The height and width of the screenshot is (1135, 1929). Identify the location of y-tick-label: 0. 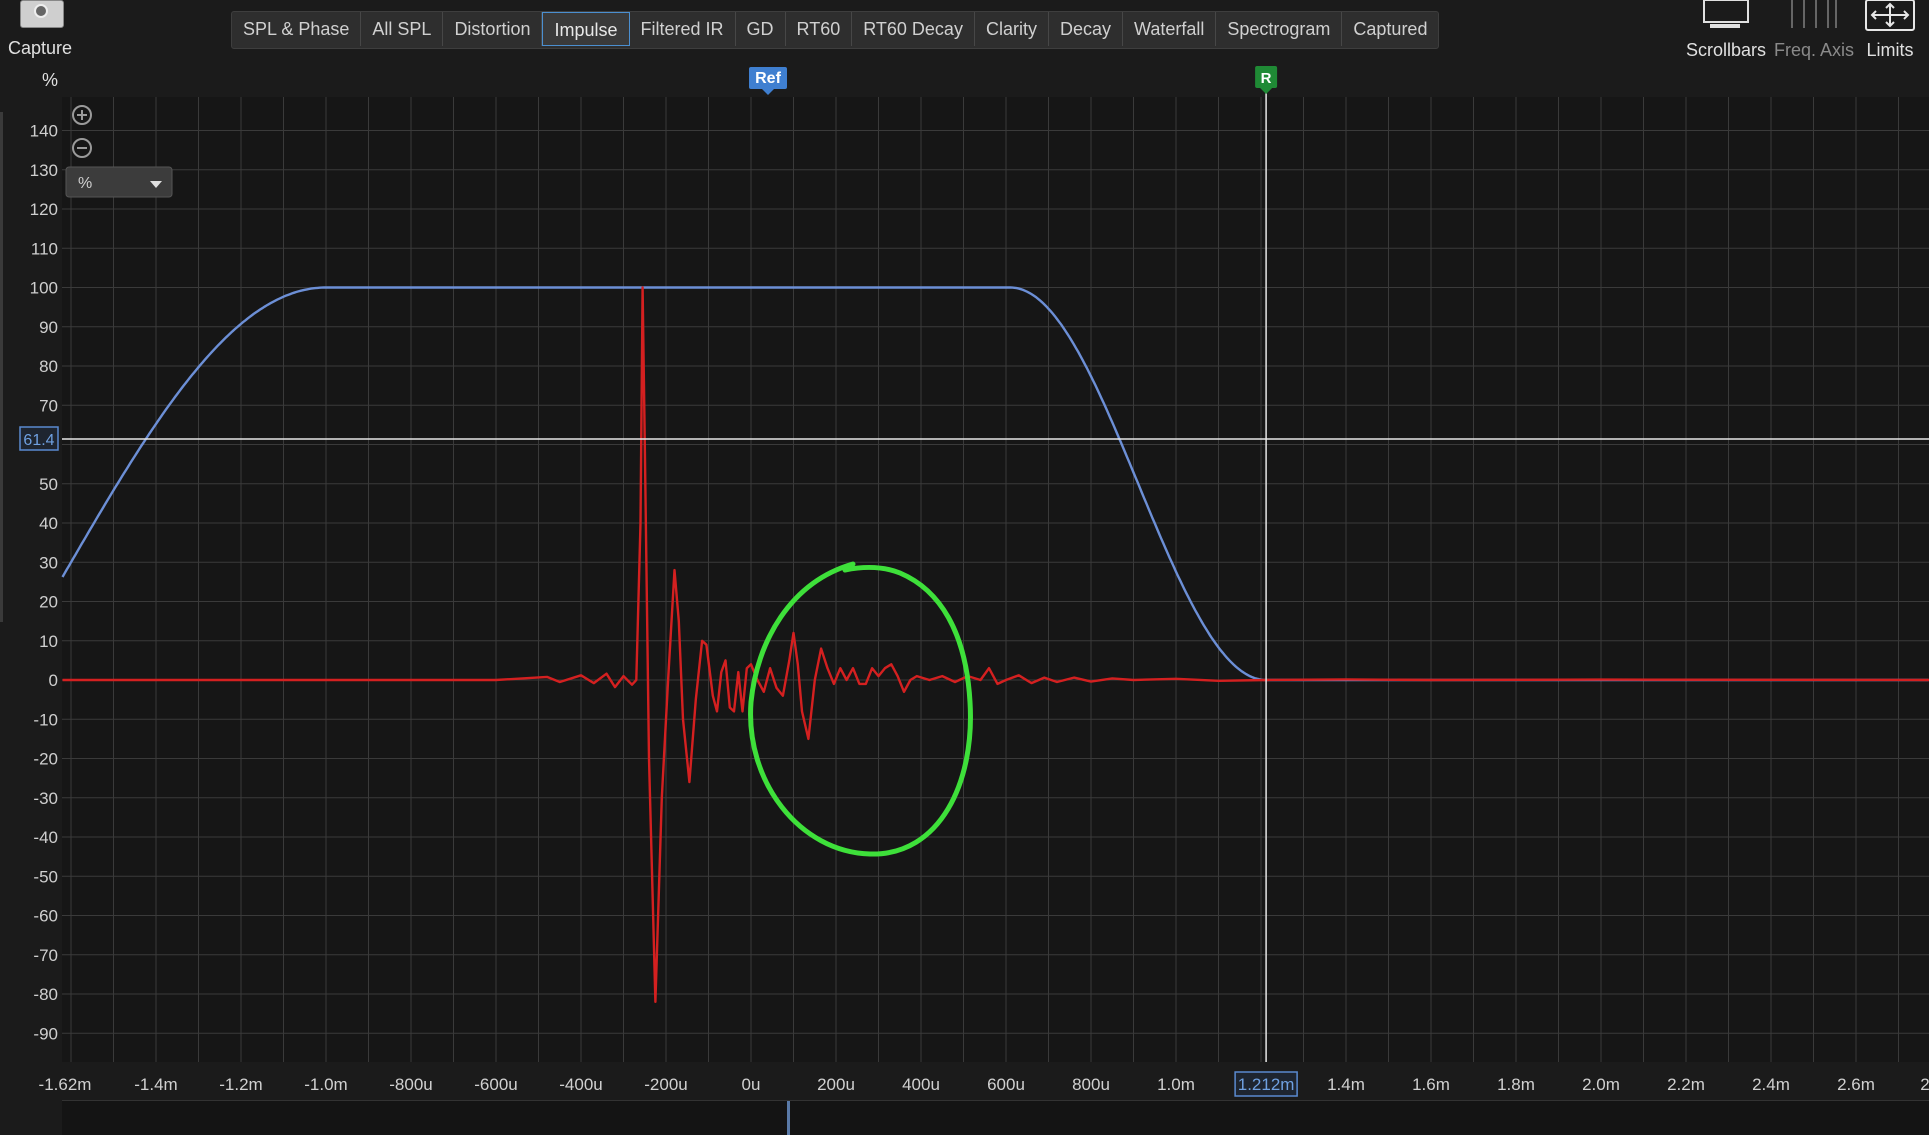
(53, 680).